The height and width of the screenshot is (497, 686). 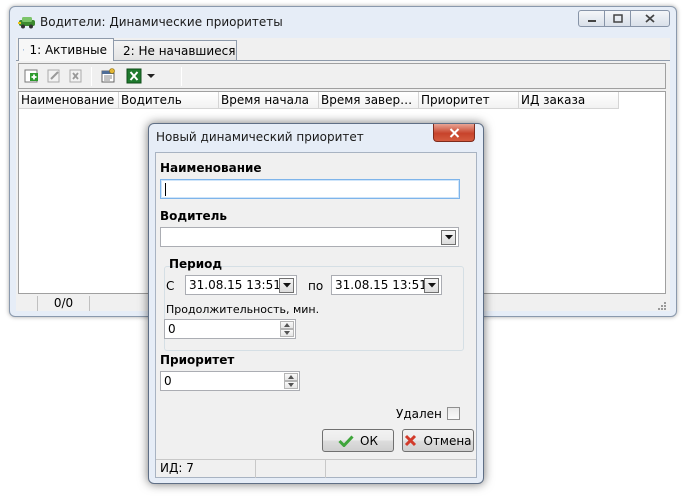 What do you see at coordinates (453, 413) in the screenshot?
I see `deleted-checkbox` at bounding box center [453, 413].